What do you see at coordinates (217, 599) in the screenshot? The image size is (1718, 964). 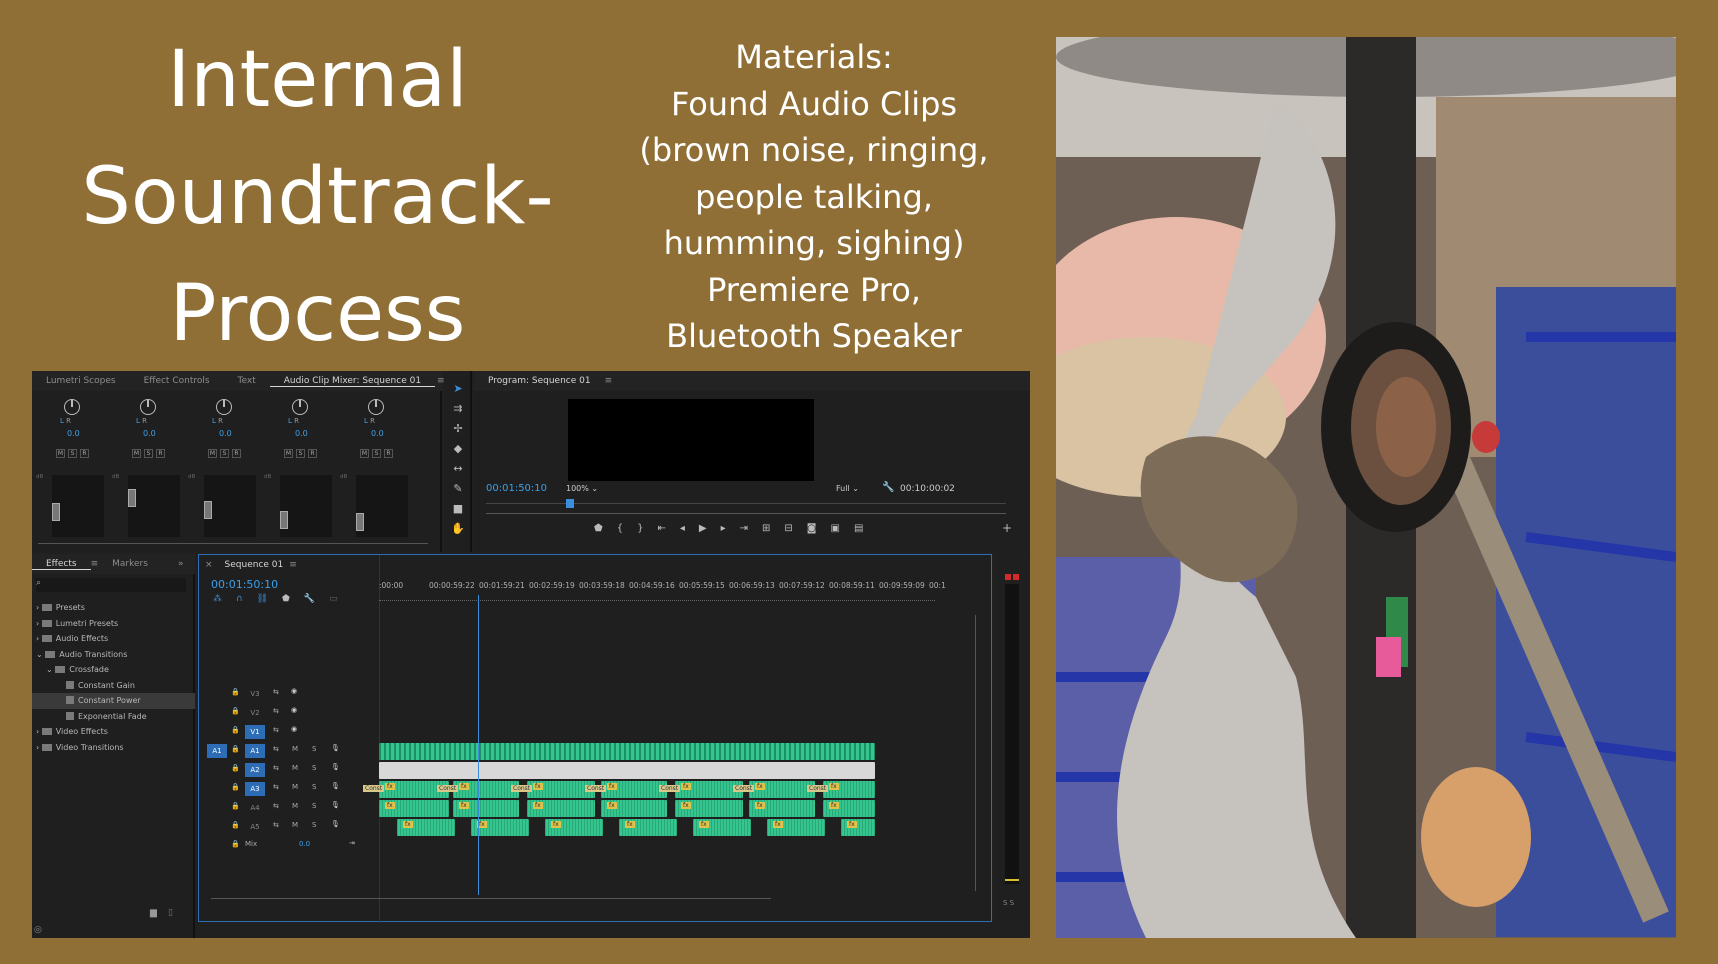 I see `nest-icon: ⁂` at bounding box center [217, 599].